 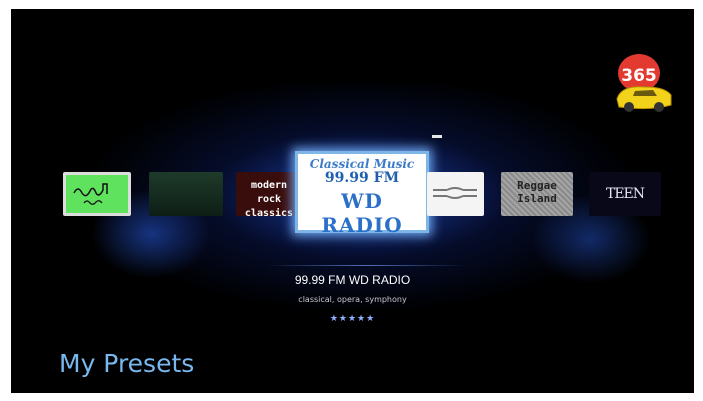 I want to click on preset-tile-indie-lounge, so click(x=97, y=194).